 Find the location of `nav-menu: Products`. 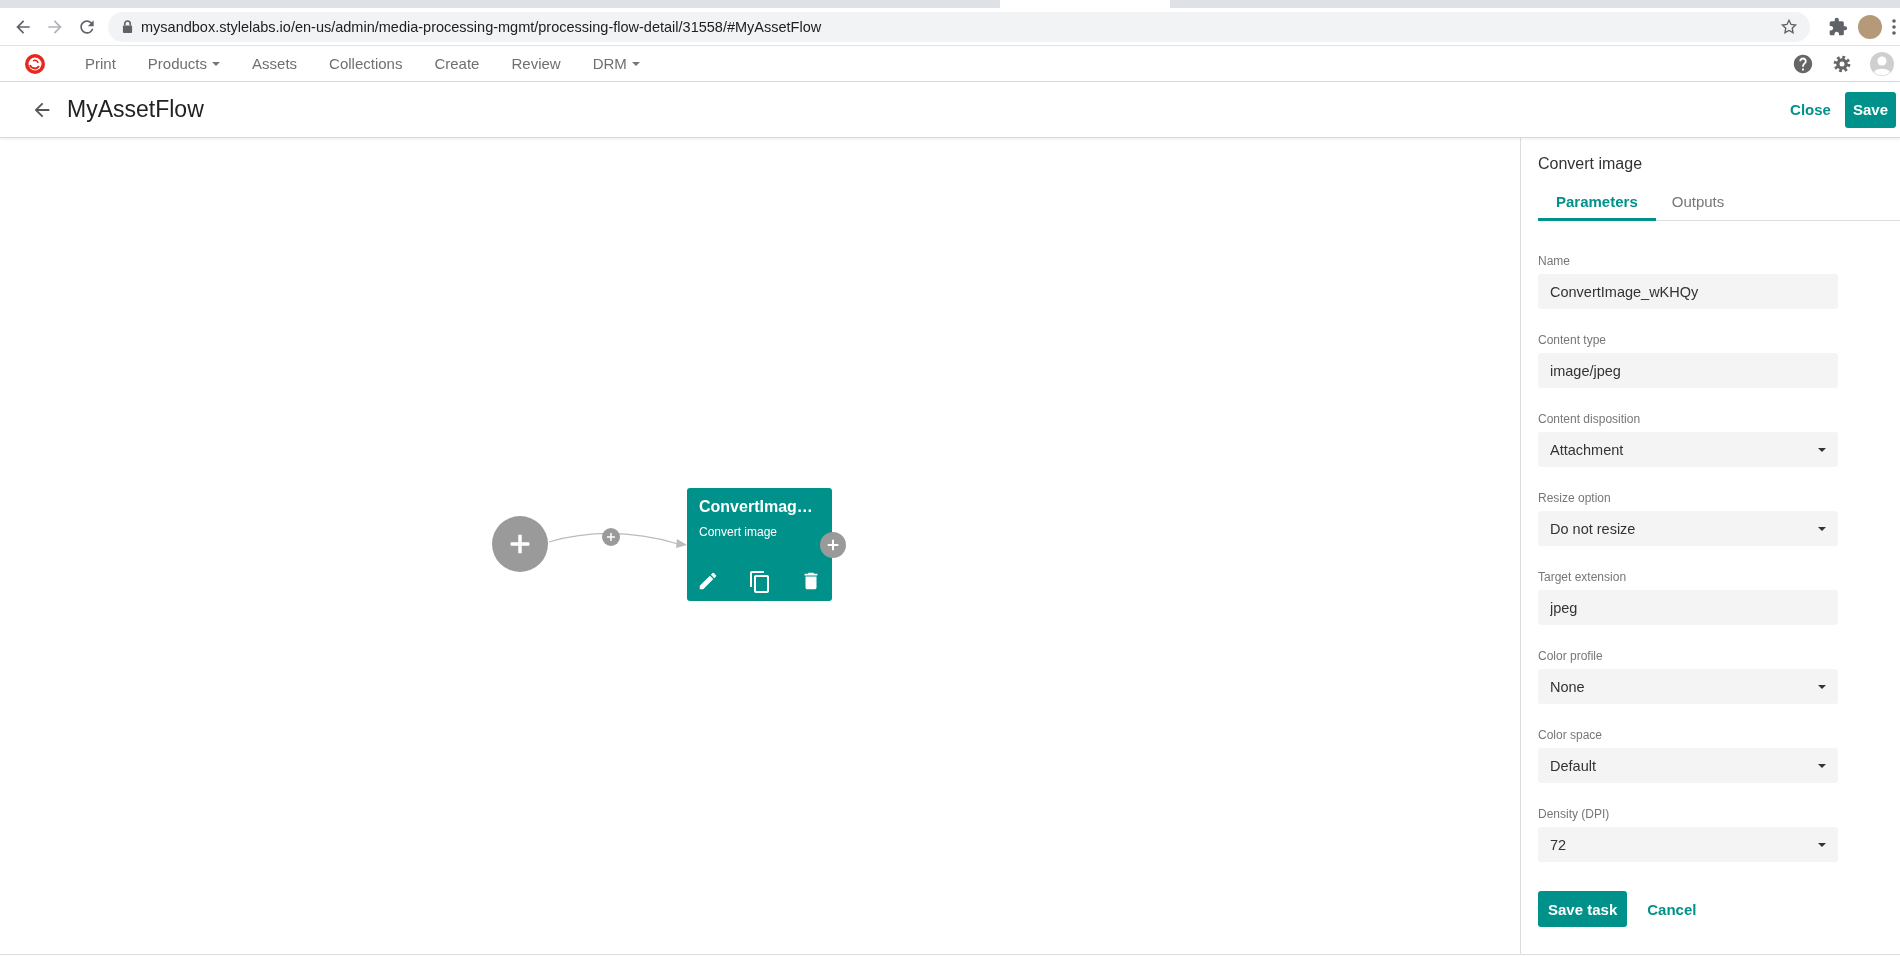

nav-menu: Products is located at coordinates (184, 63).